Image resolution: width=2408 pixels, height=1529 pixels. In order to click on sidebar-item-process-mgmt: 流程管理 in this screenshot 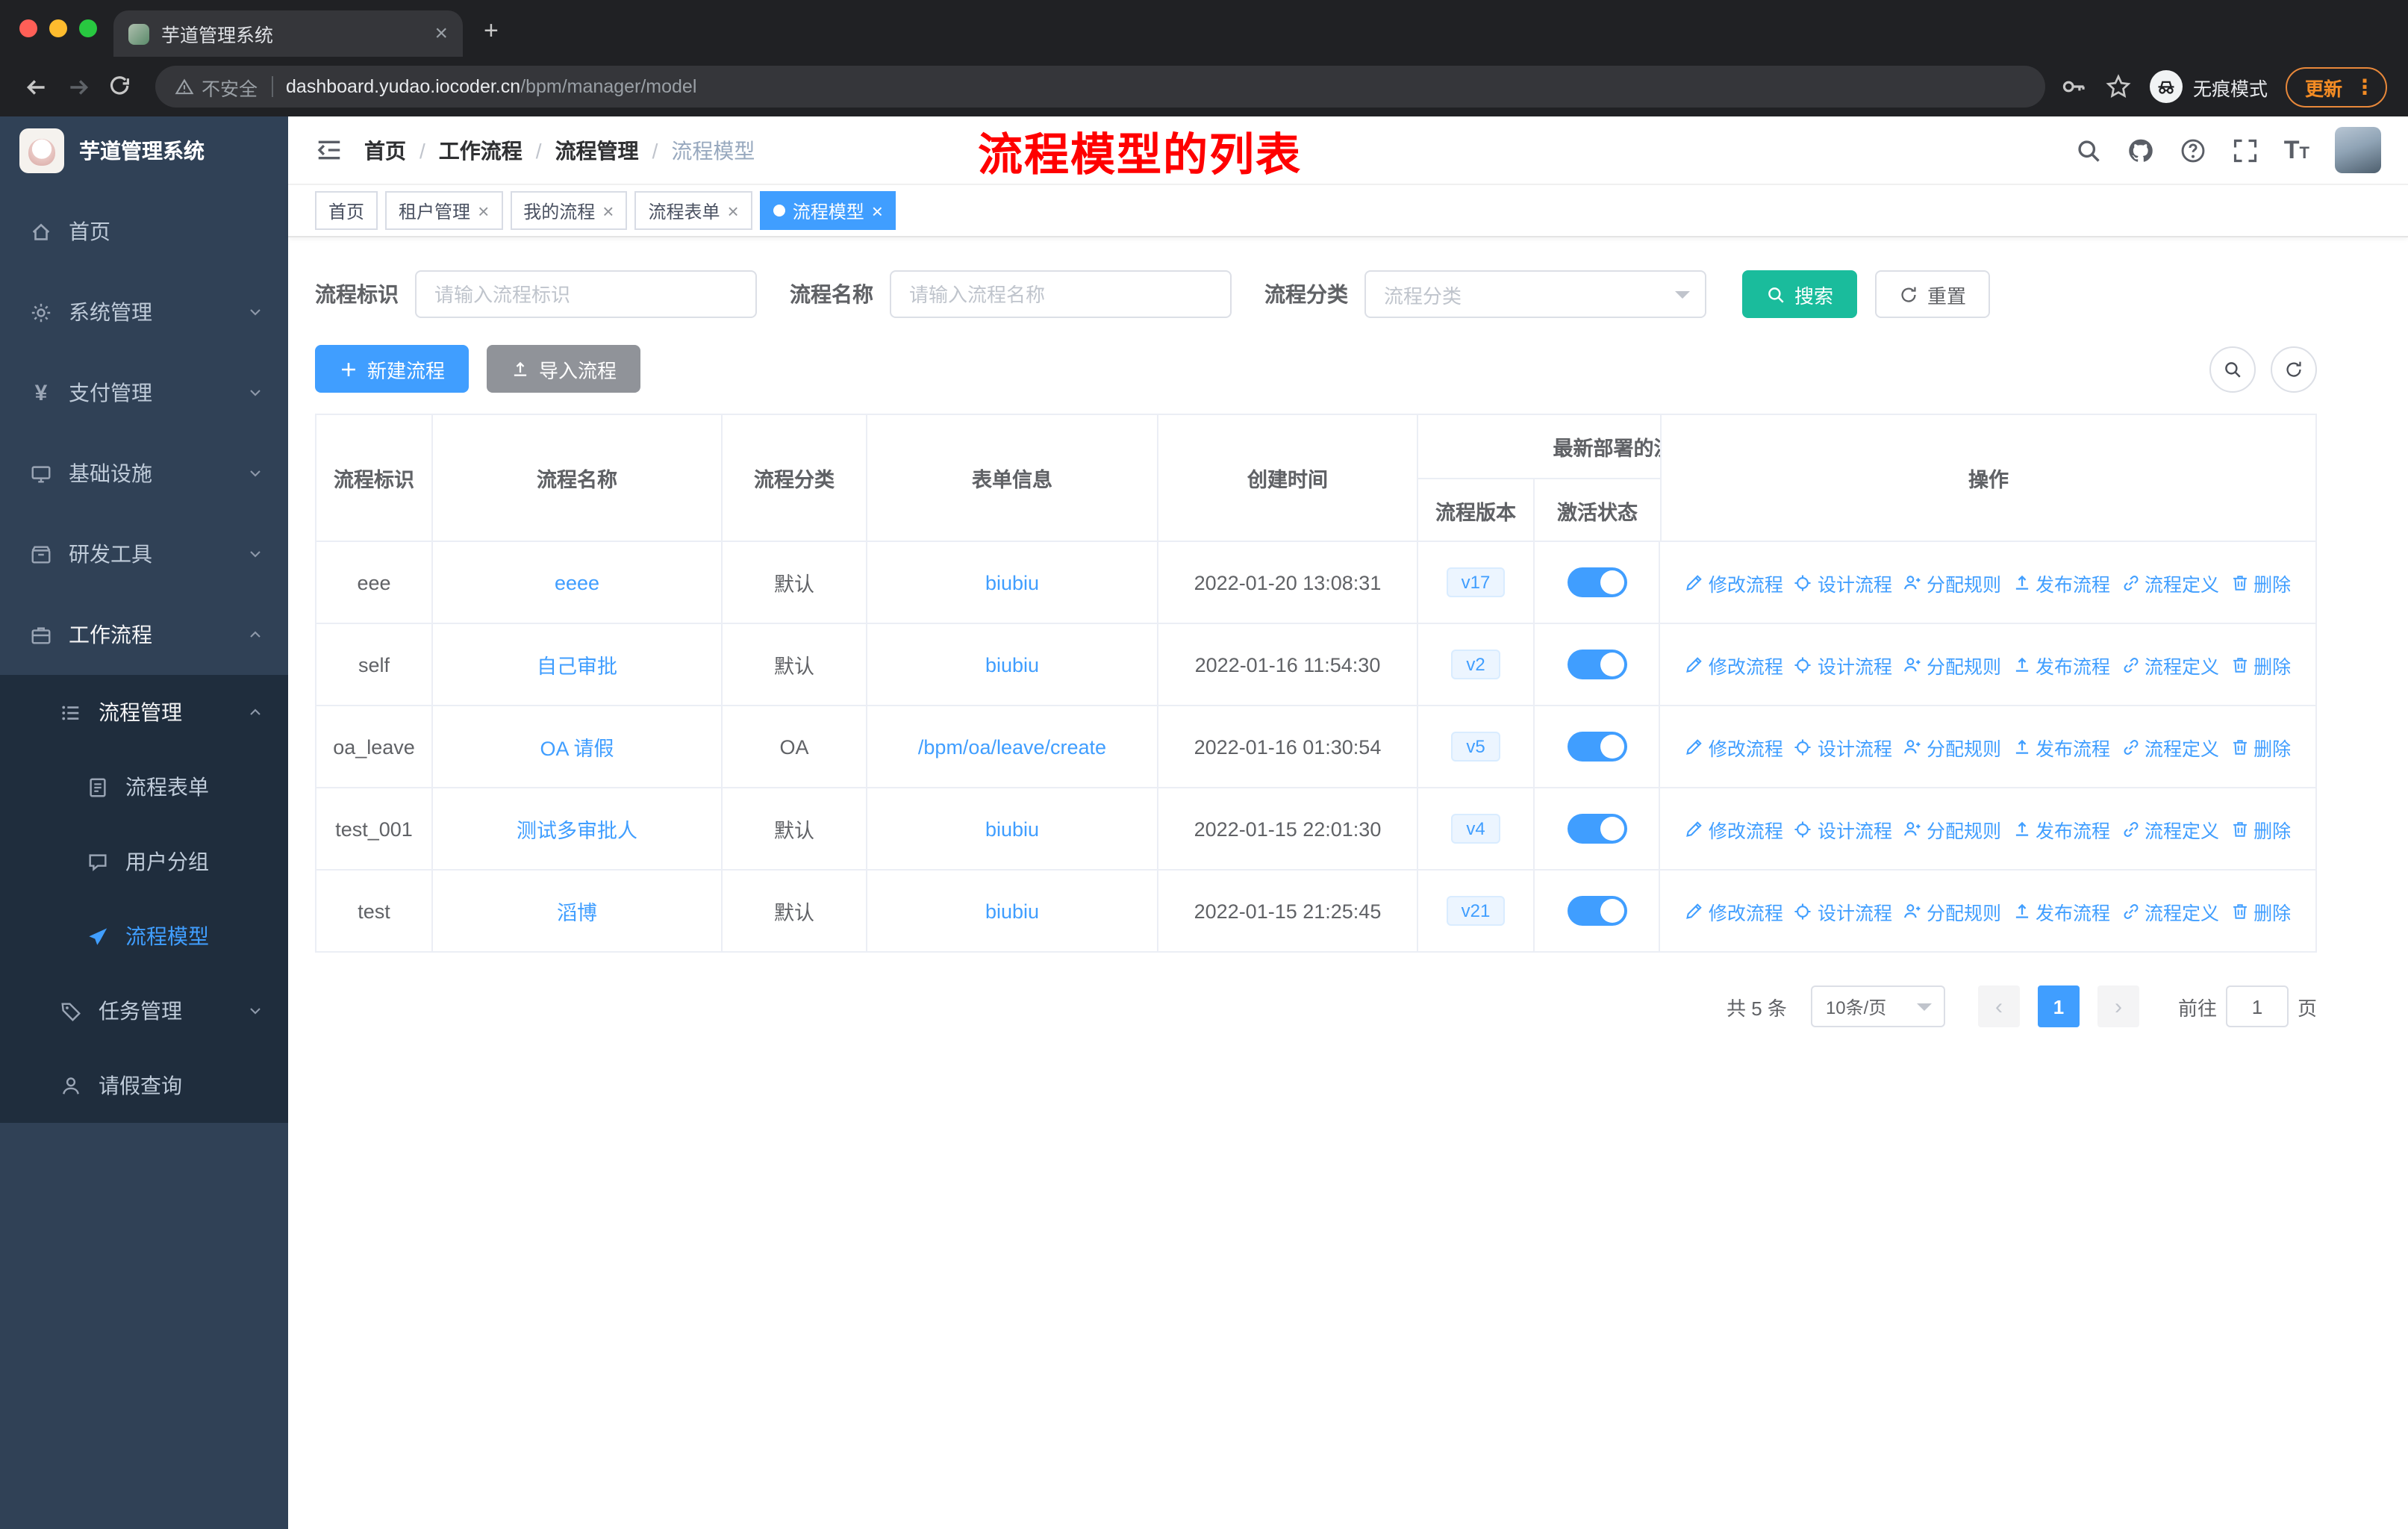, I will do `click(144, 712)`.